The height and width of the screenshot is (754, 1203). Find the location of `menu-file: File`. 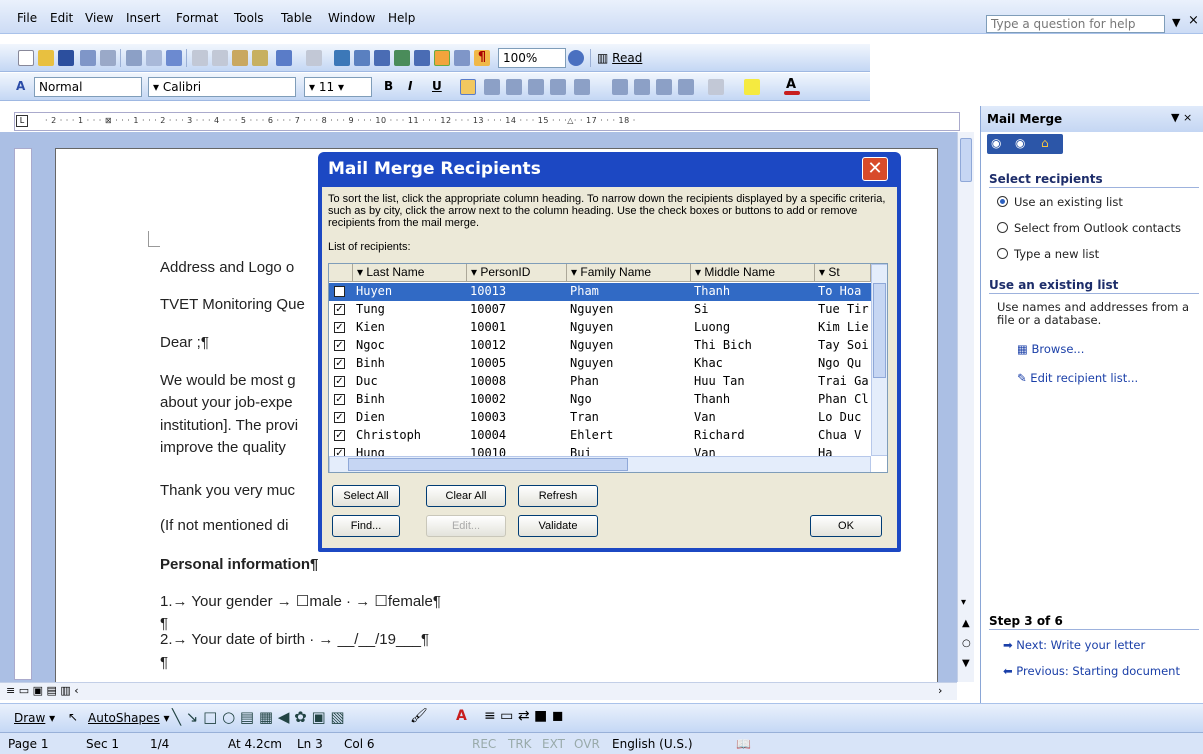

menu-file: File is located at coordinates (27, 18).